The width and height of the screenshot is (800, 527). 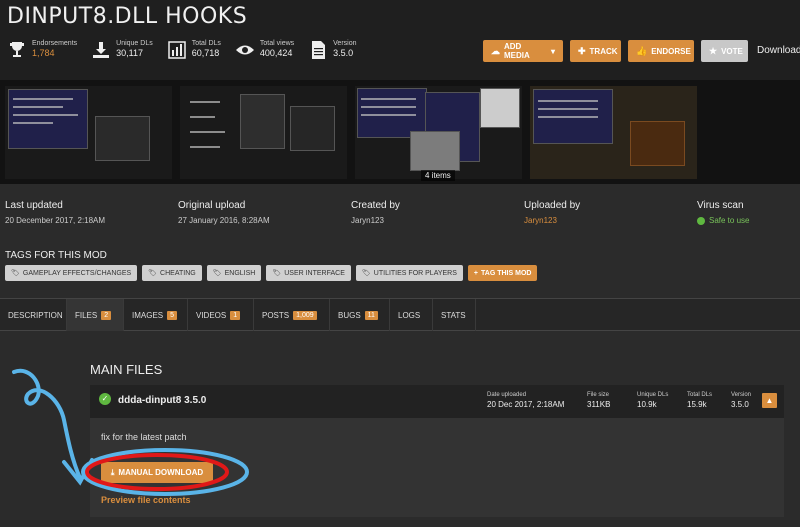 I want to click on chevron-down-icon: ▾, so click(x=552, y=51).